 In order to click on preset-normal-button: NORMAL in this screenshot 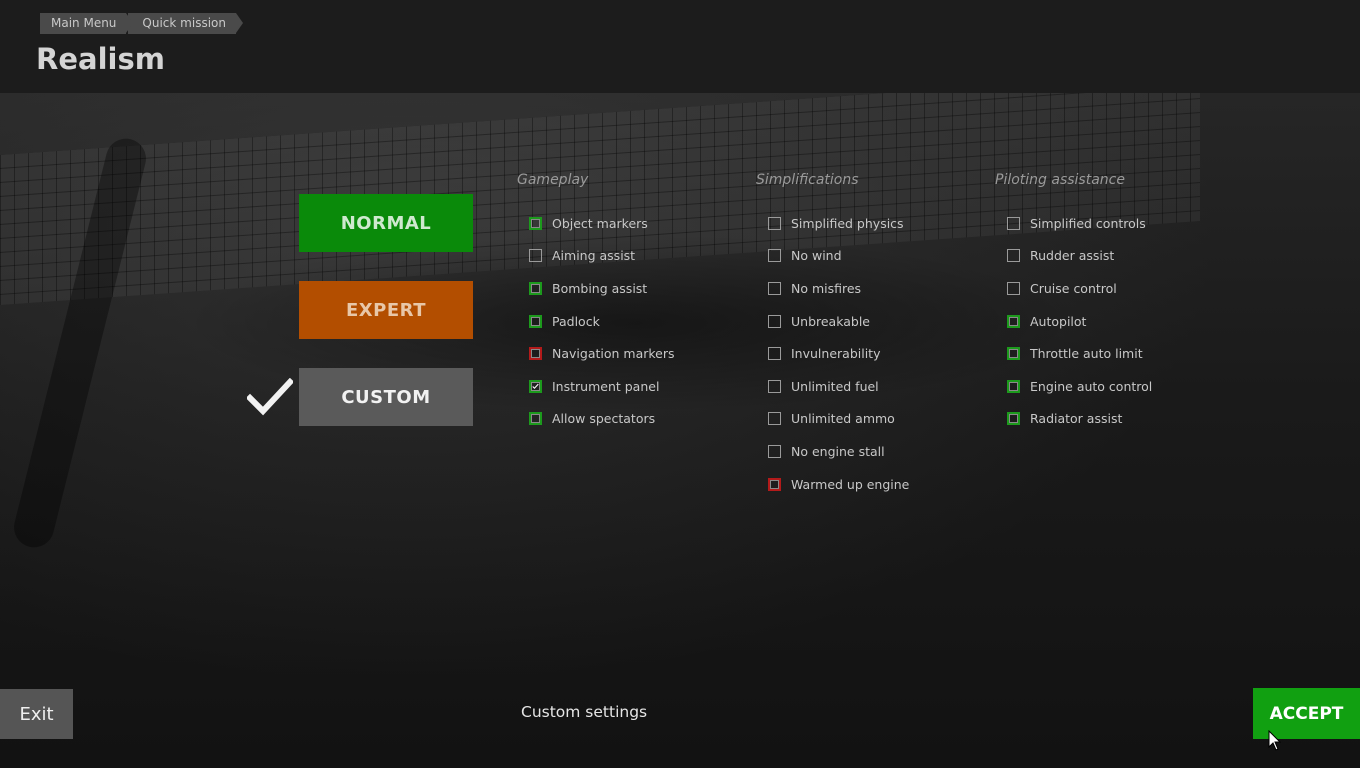, I will do `click(386, 223)`.